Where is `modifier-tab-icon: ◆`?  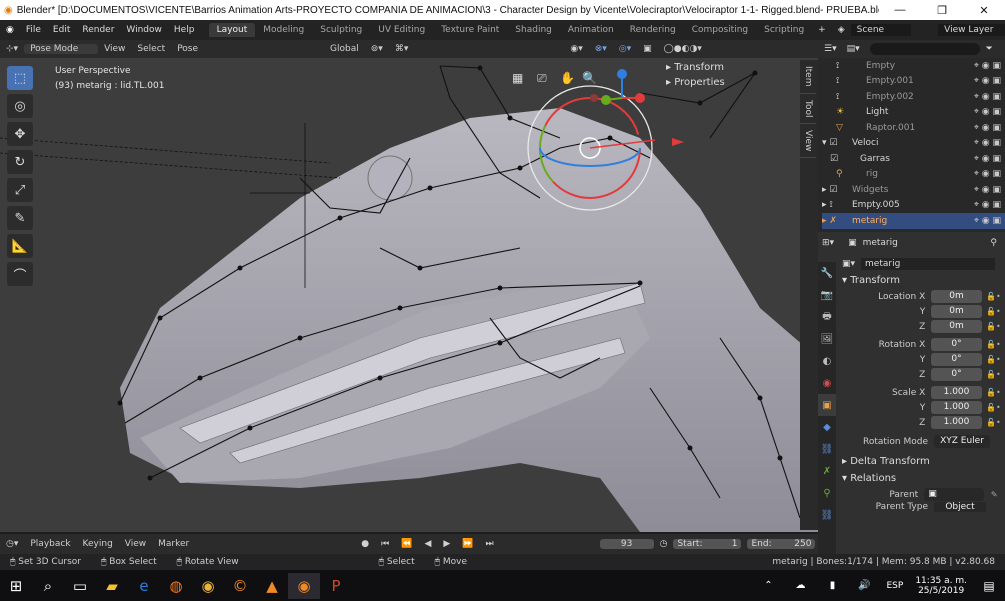
modifier-tab-icon: ◆ is located at coordinates (827, 427).